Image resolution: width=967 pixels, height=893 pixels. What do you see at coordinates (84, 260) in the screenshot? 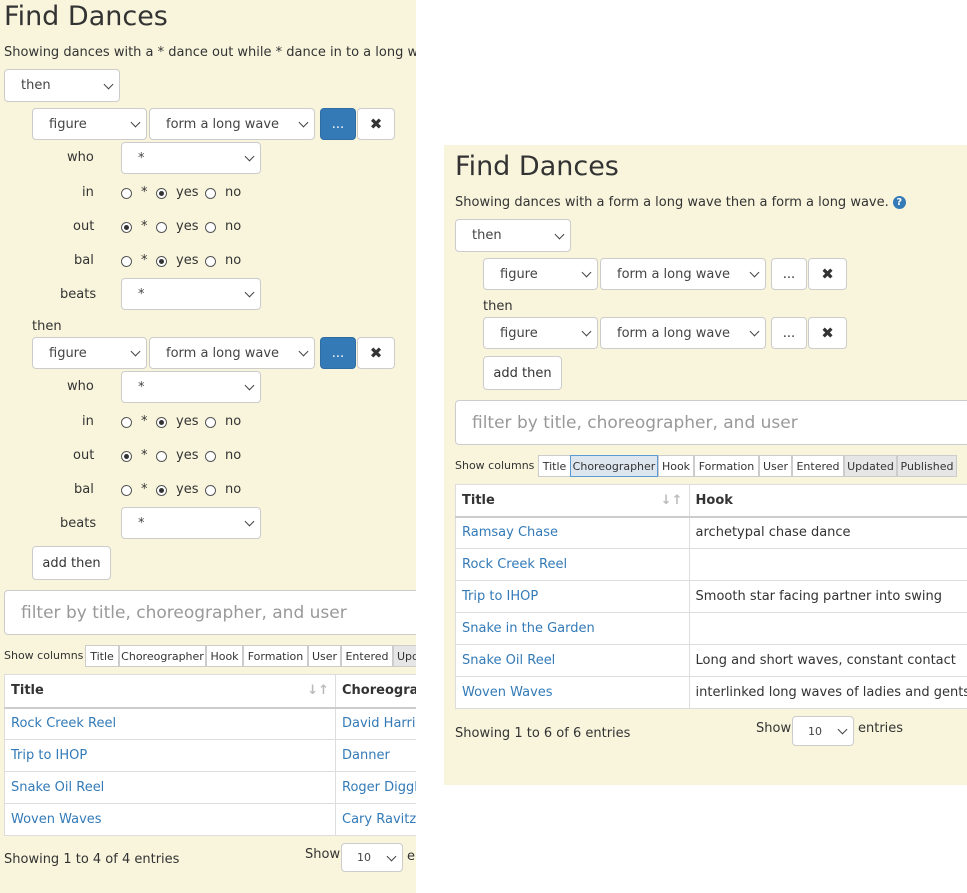
I see `bal-label: bal` at bounding box center [84, 260].